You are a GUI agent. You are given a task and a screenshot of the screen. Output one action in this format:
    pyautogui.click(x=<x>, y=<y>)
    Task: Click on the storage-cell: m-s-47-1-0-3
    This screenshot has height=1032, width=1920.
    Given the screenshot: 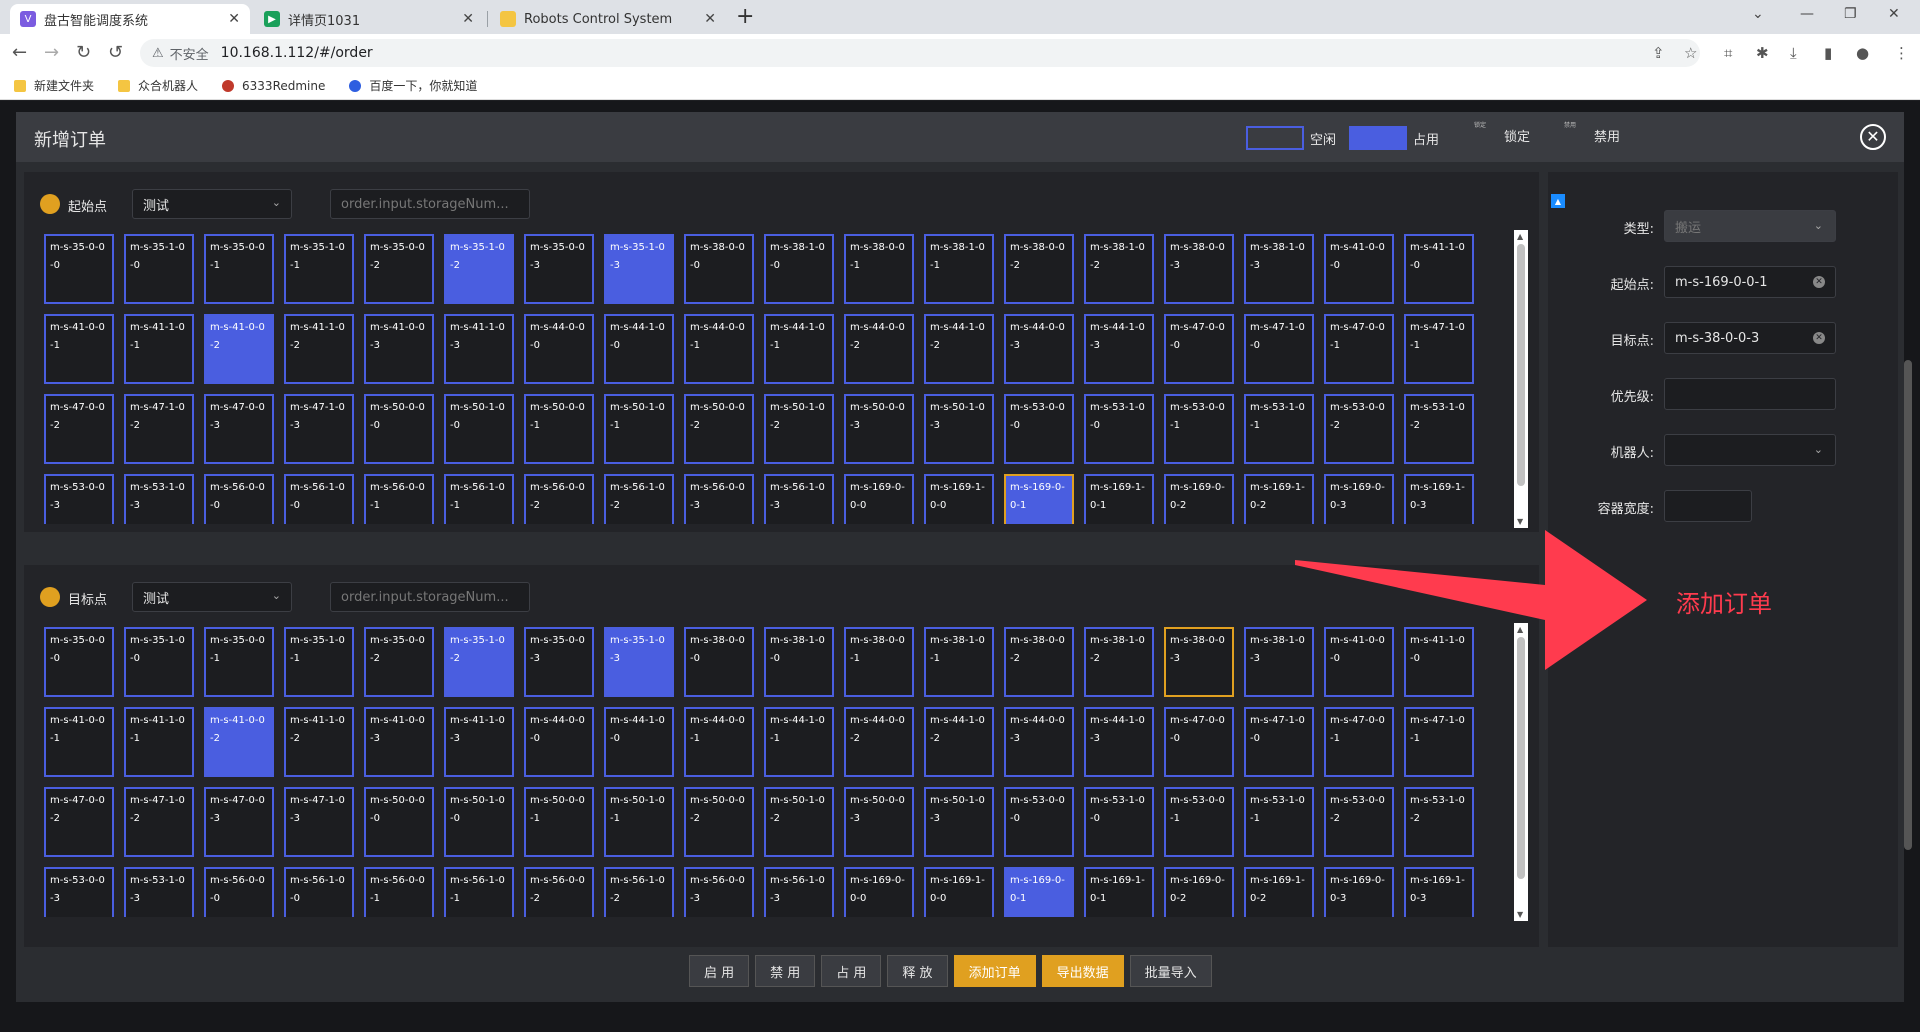 What is the action you would take?
    pyautogui.click(x=319, y=429)
    